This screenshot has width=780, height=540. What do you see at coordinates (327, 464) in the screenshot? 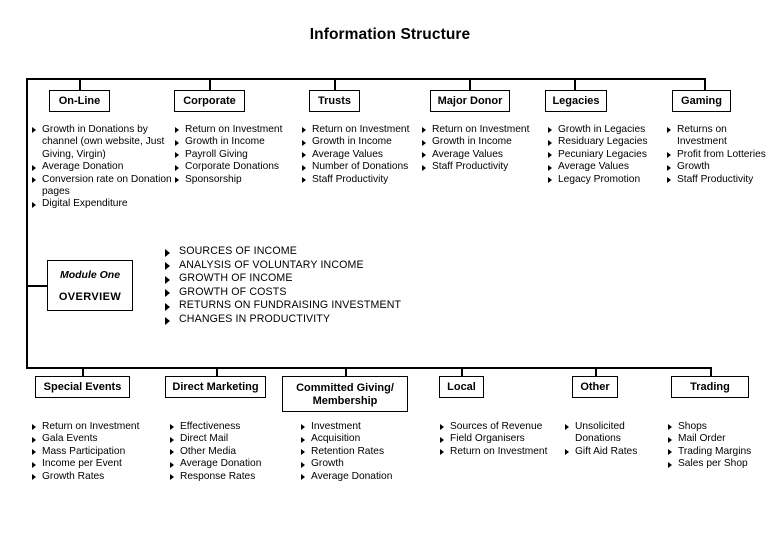
I see `list-item-label: Growth` at bounding box center [327, 464].